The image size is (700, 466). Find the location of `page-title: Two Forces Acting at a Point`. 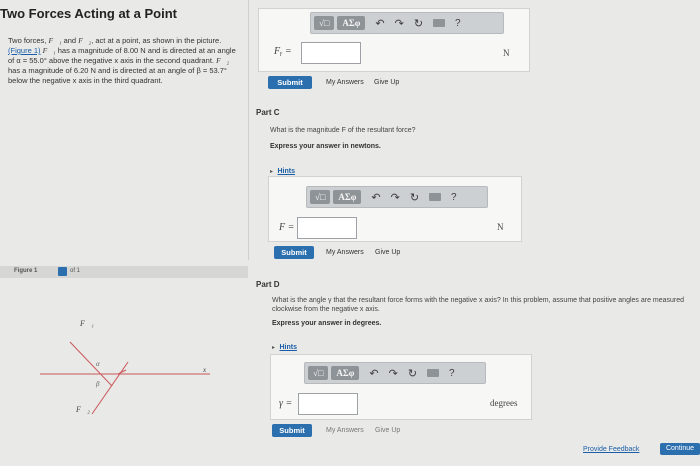

page-title: Two Forces Acting at a Point is located at coordinates (88, 13).